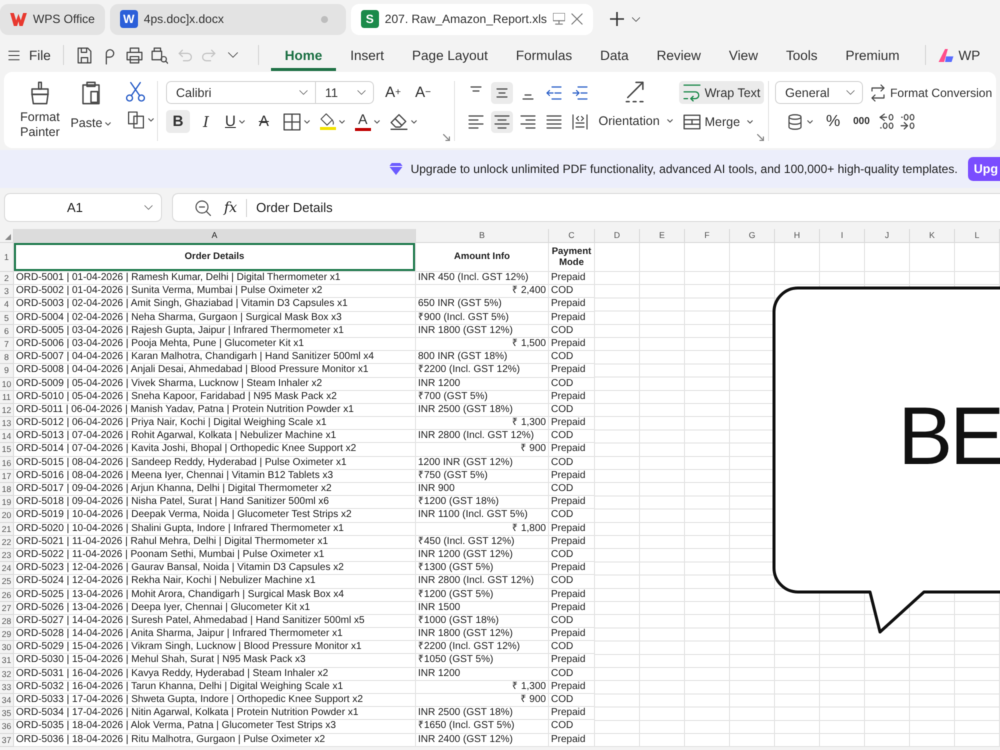  What do you see at coordinates (7, 687) in the screenshot?
I see `row-number: 33` at bounding box center [7, 687].